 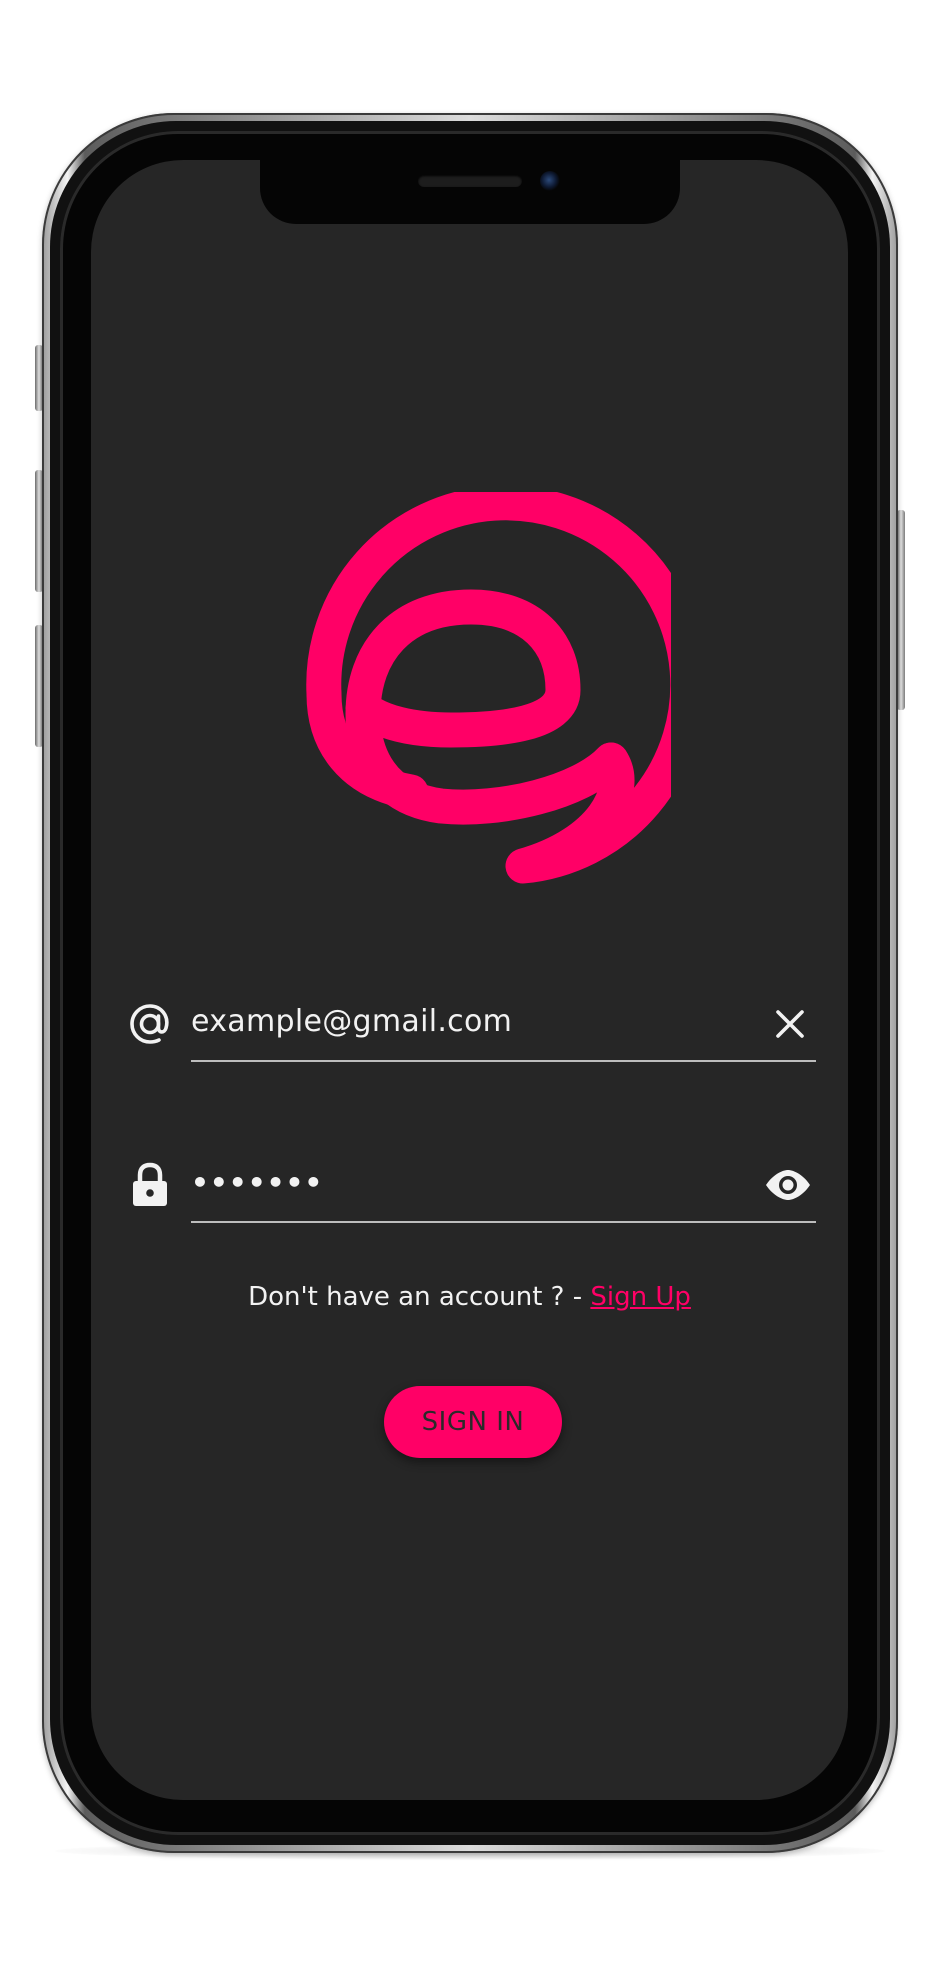 I want to click on signup-link: Sign Up, so click(x=640, y=1297).